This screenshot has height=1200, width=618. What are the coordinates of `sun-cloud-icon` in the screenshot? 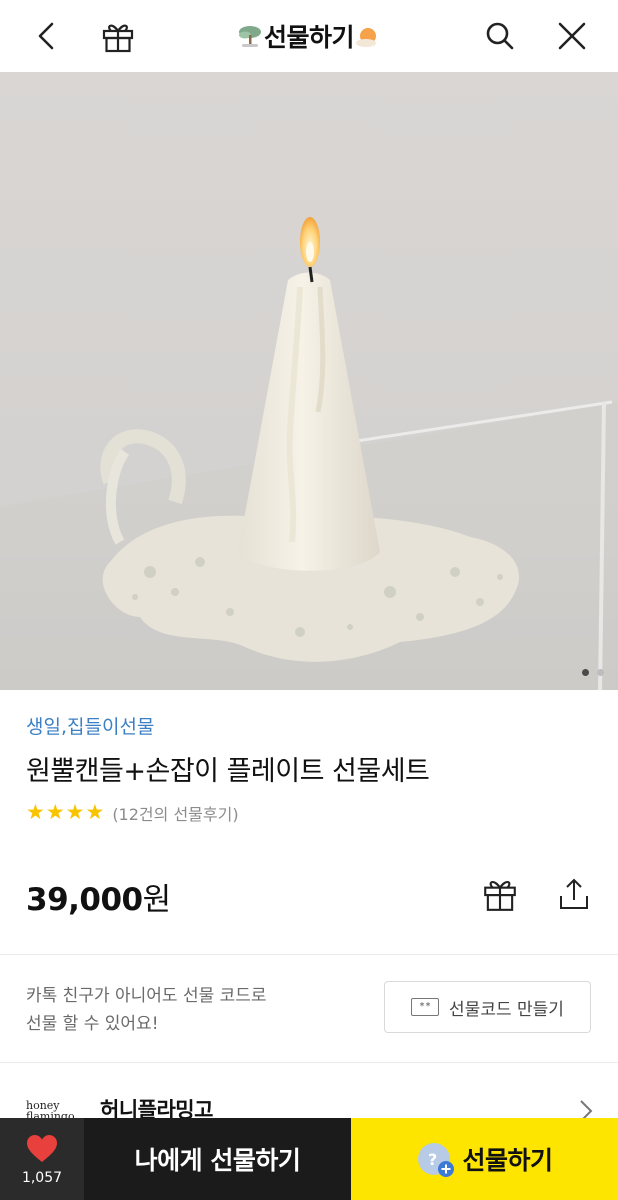 It's located at (368, 36).